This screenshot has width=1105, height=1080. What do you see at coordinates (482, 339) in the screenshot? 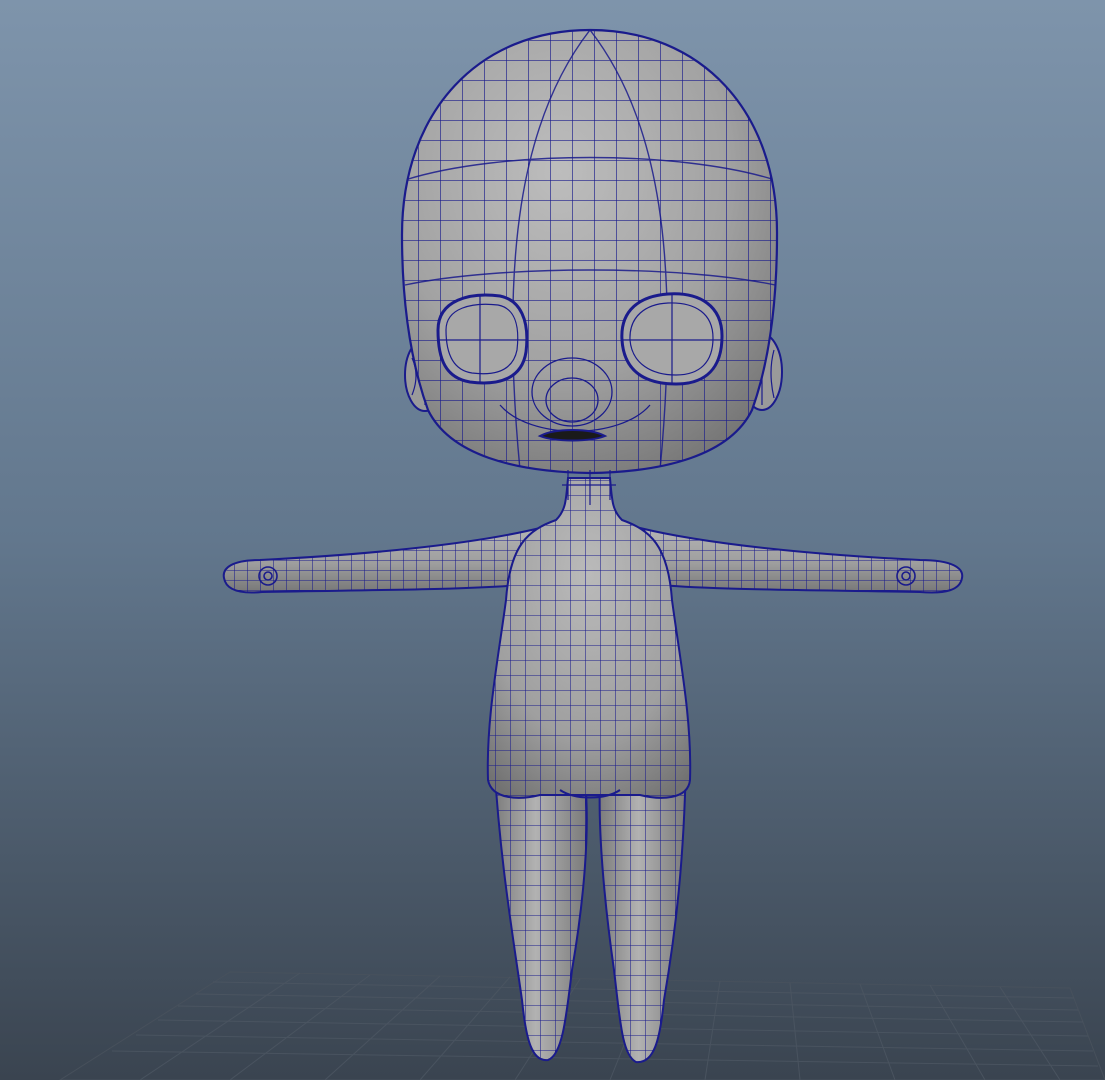
I see `eye-socket-left` at bounding box center [482, 339].